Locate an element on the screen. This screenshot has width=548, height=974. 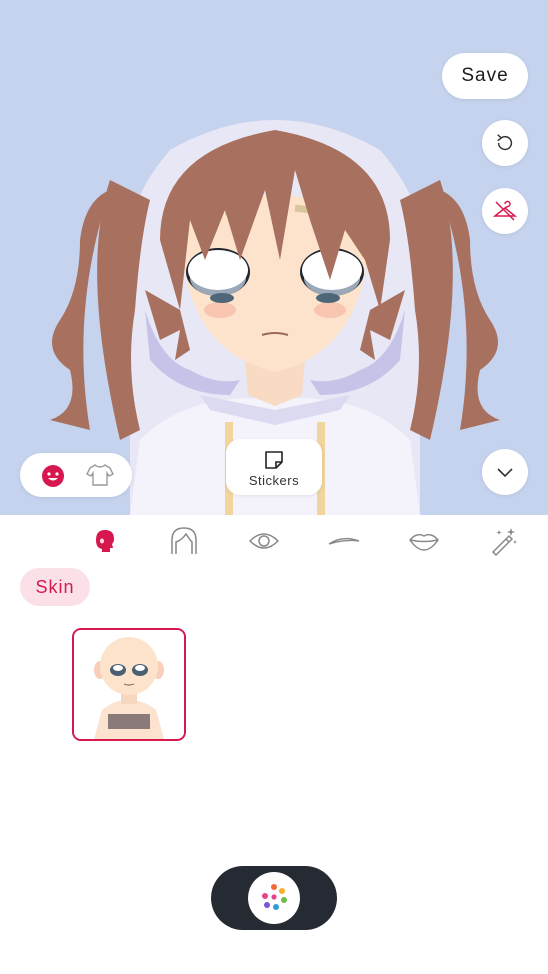
tab-mouth is located at coordinates (424, 541).